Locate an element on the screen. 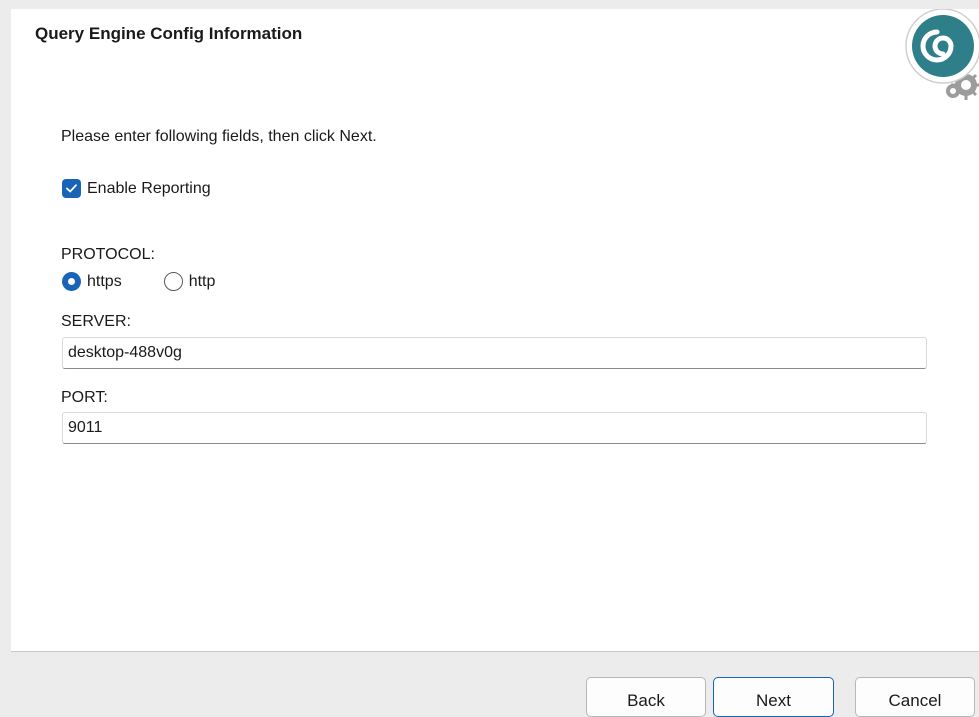 Image resolution: width=979 pixels, height=717 pixels. server-label: SERVER: is located at coordinates (96, 321).